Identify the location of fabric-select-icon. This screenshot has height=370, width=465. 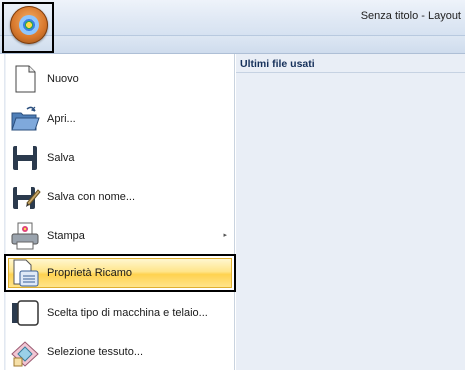
(25, 352).